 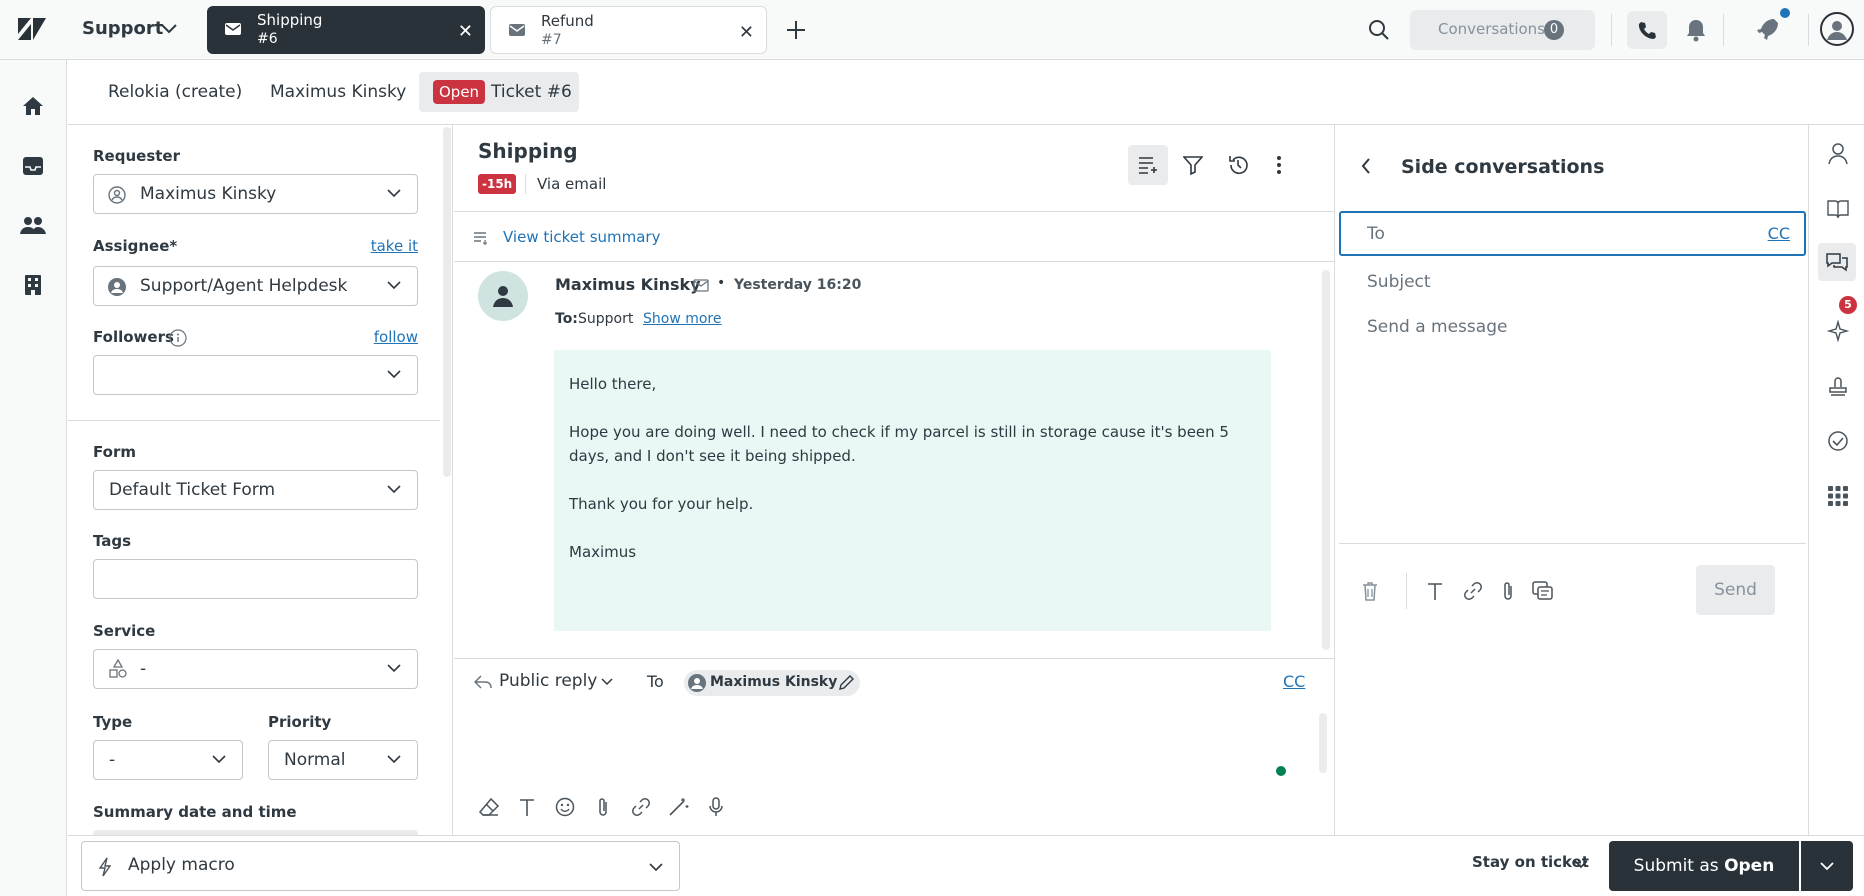 I want to click on filter-icon, so click(x=1193, y=165).